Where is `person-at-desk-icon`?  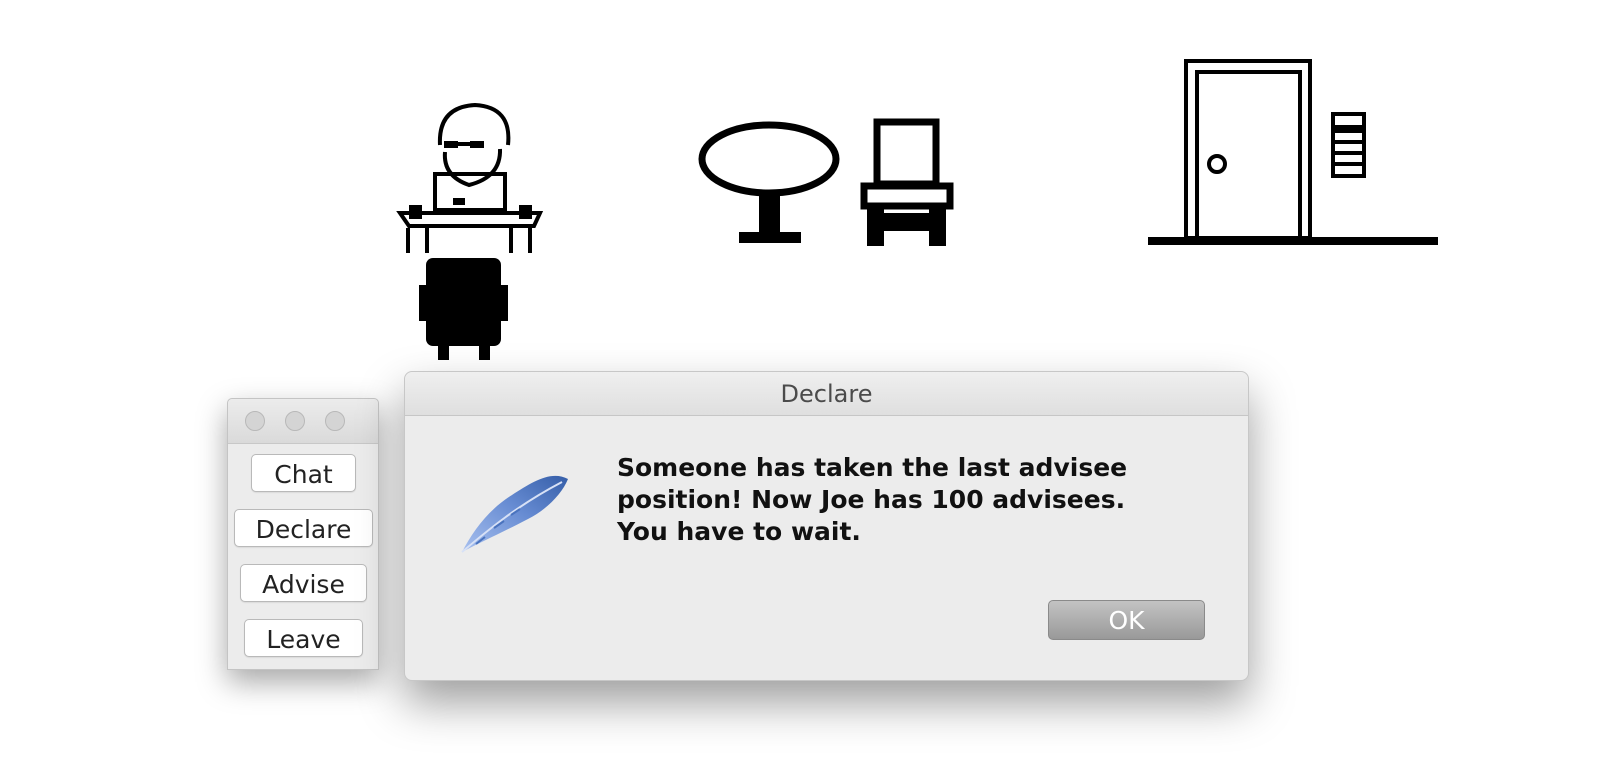 person-at-desk-icon is located at coordinates (475, 227).